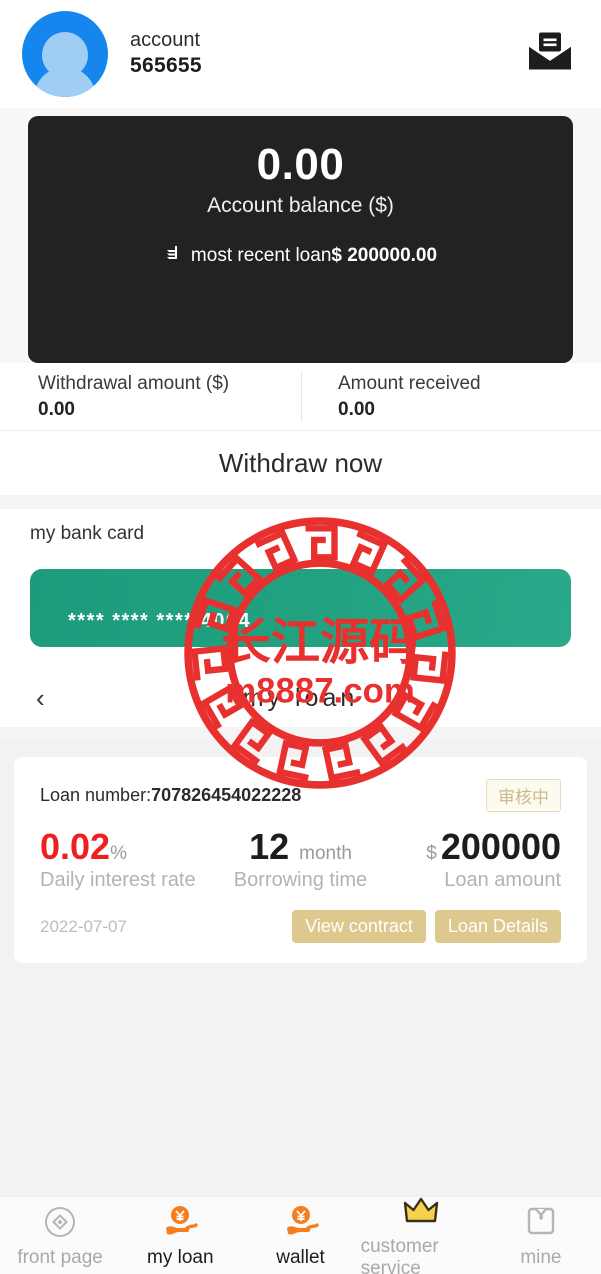 The height and width of the screenshot is (1274, 601). What do you see at coordinates (523, 795) in the screenshot?
I see `status-badge: 审核中` at bounding box center [523, 795].